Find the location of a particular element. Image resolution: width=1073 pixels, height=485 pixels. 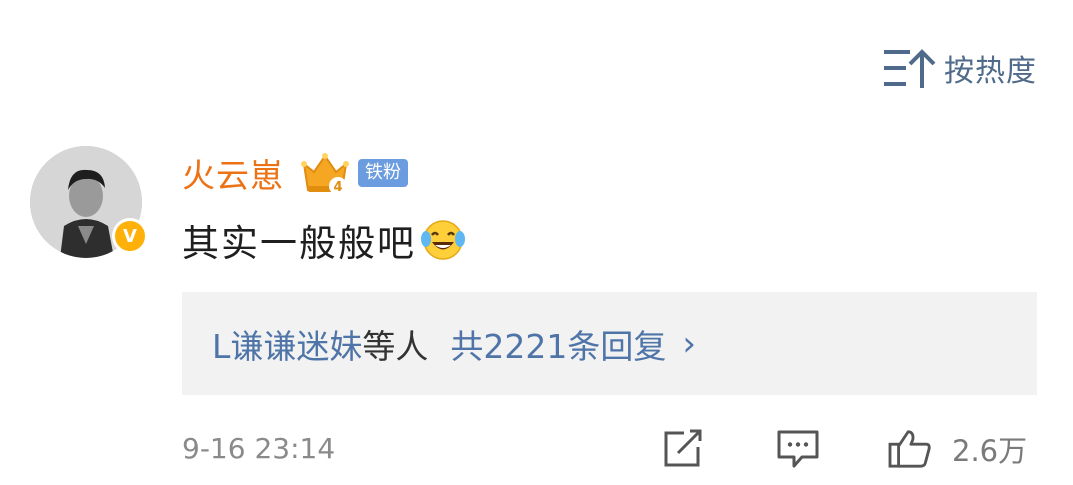

avatar-container: V is located at coordinates (89, 202).